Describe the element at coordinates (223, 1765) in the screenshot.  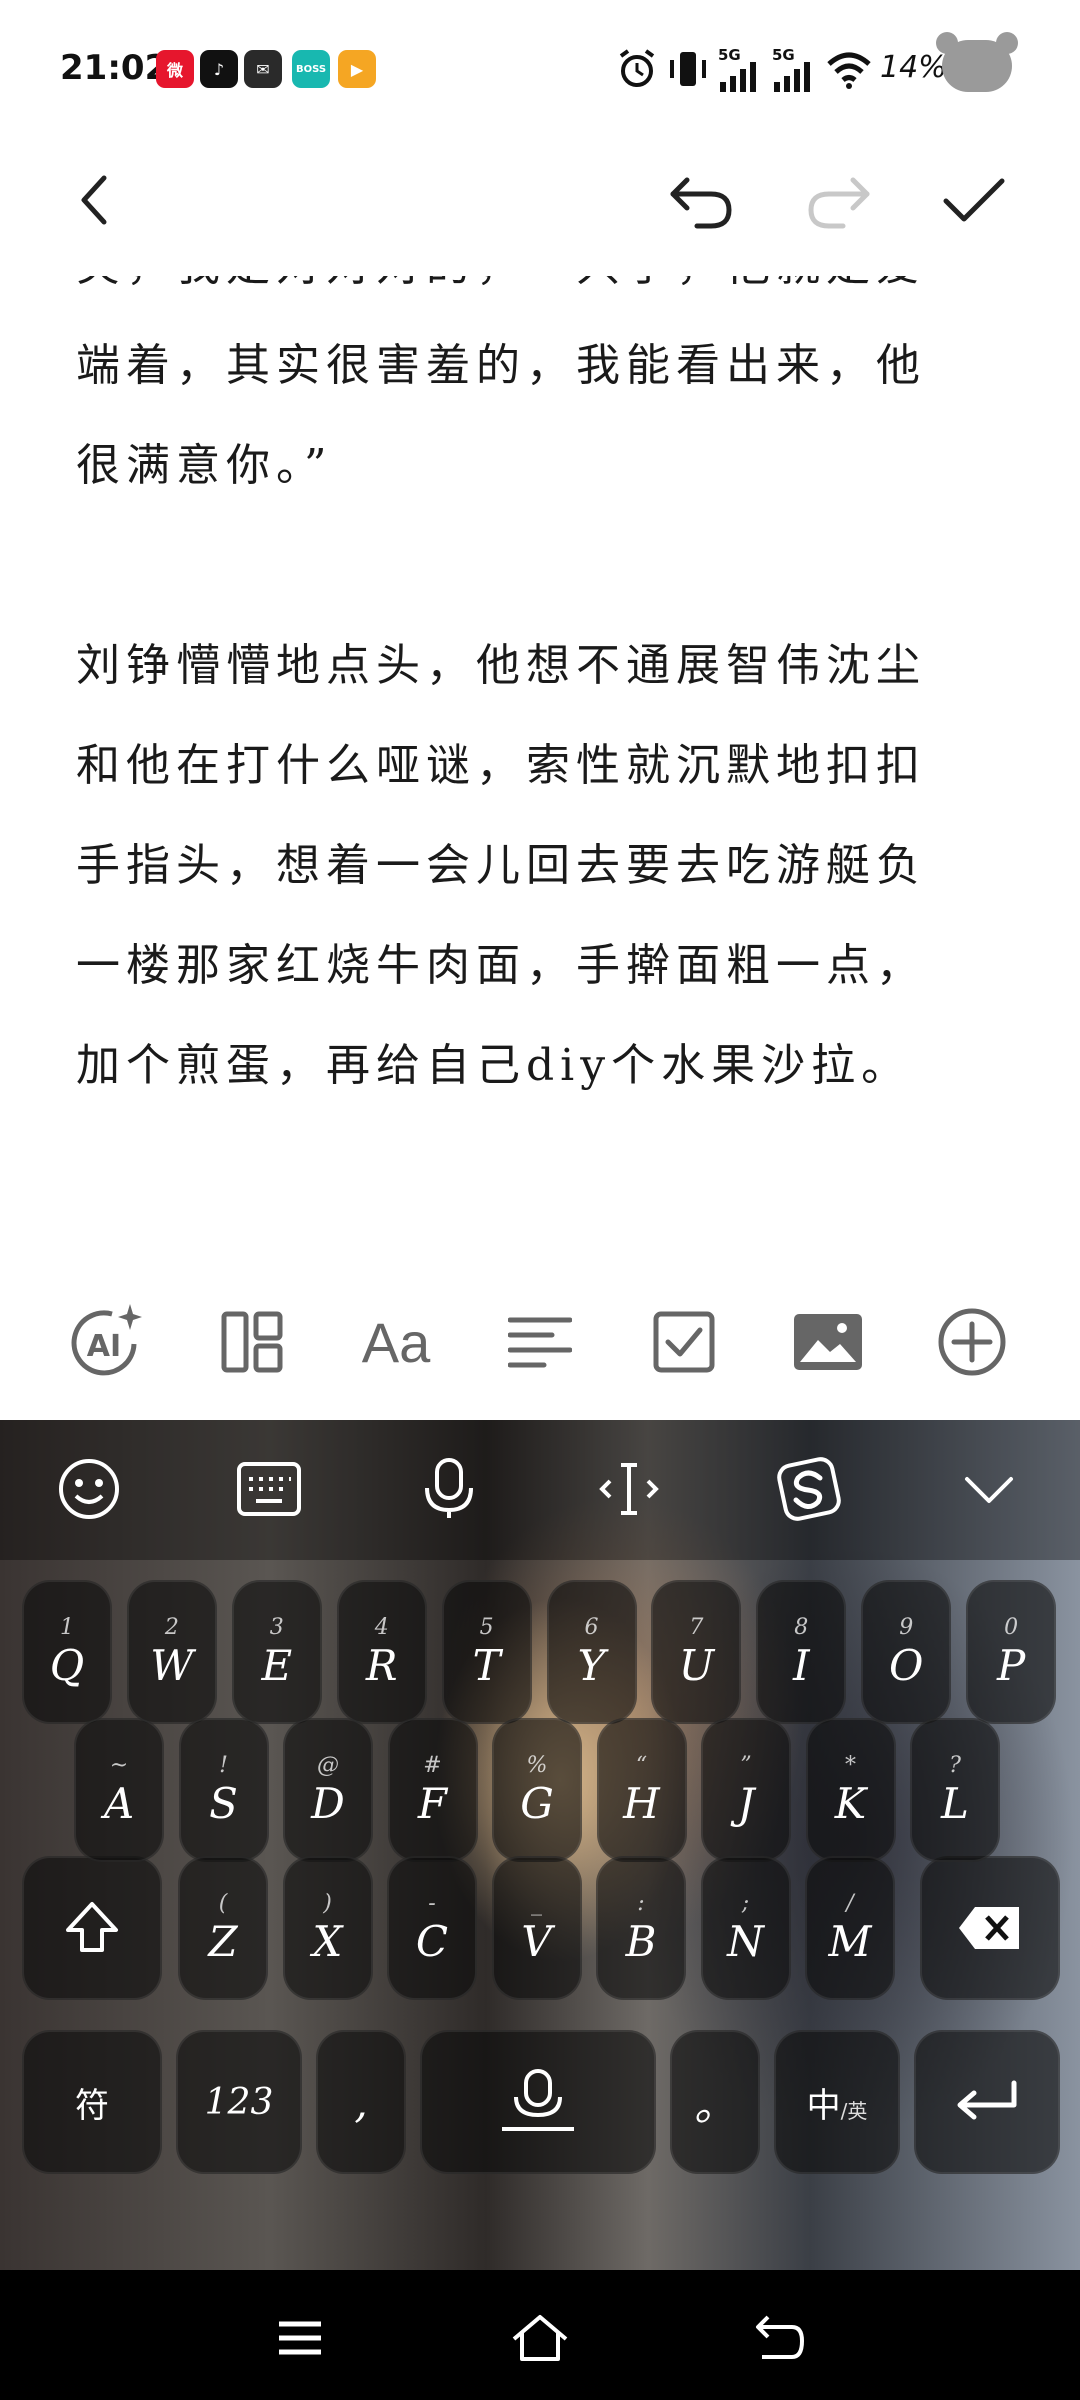
I see `key-secondary-label: !` at that location.